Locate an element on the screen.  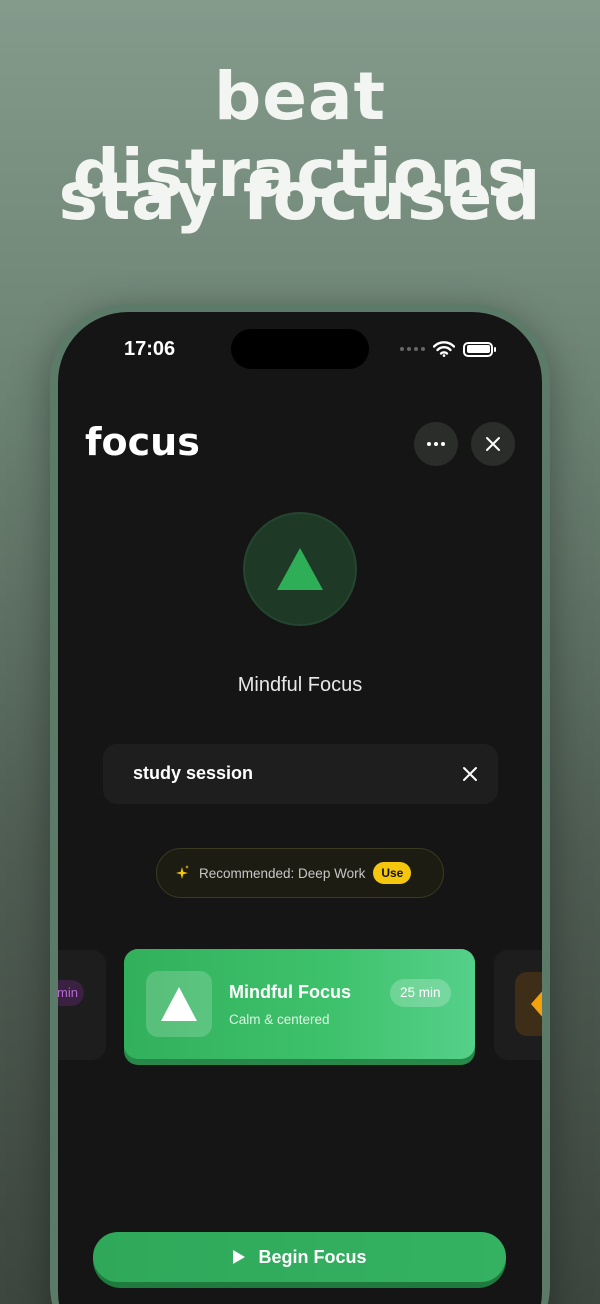
intent-value: study session is located at coordinates (193, 773).